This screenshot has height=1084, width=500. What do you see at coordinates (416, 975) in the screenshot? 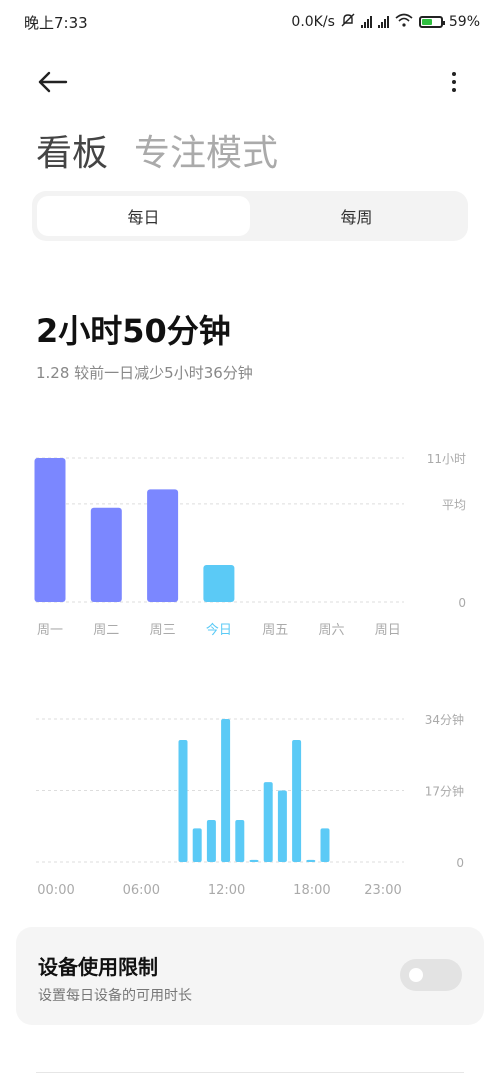
I see `toggle-knob` at bounding box center [416, 975].